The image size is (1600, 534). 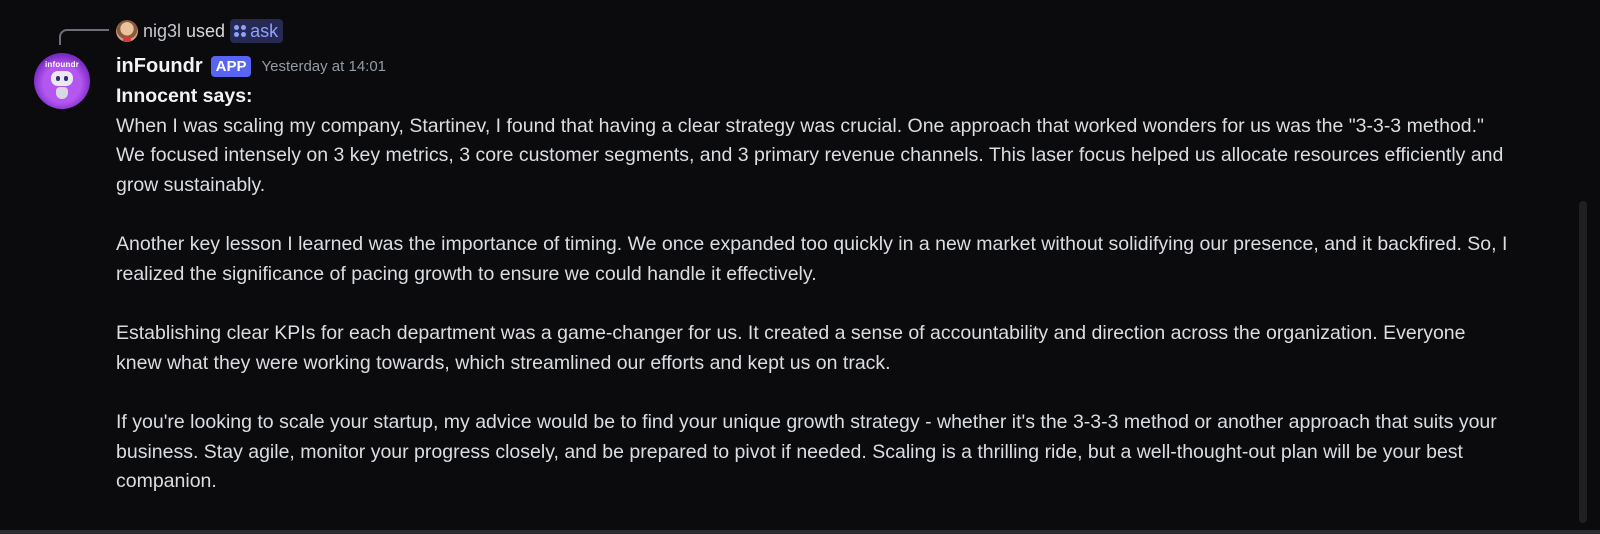 What do you see at coordinates (264, 30) in the screenshot?
I see `slash-command-label: ask` at bounding box center [264, 30].